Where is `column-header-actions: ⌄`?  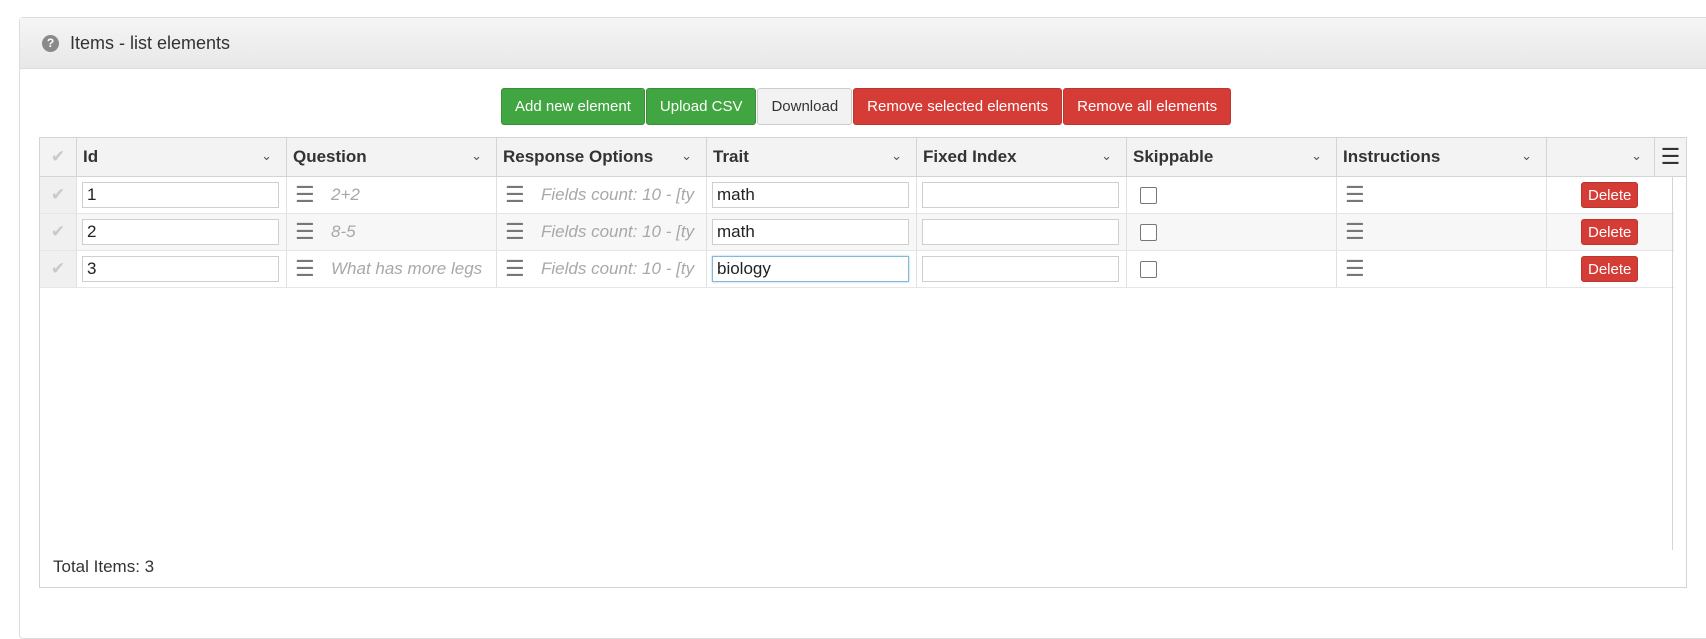
column-header-actions: ⌄ is located at coordinates (1602, 157).